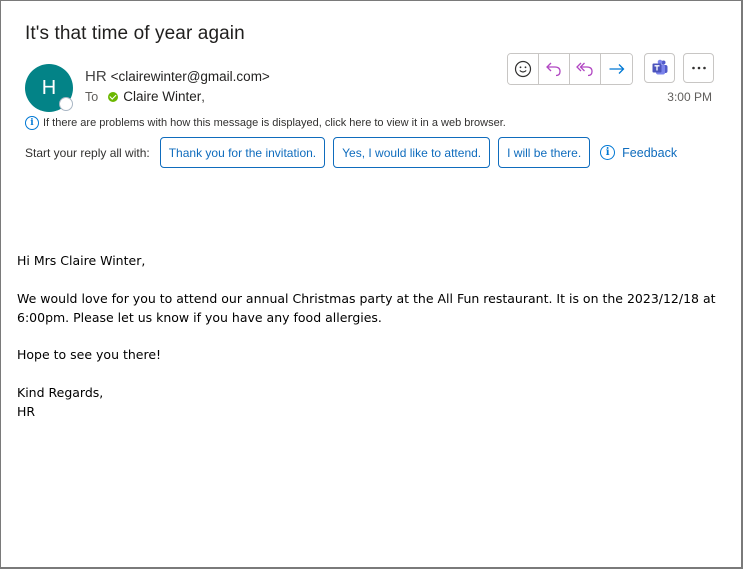 The height and width of the screenshot is (569, 743). I want to click on reply-all-icon, so click(584, 69).